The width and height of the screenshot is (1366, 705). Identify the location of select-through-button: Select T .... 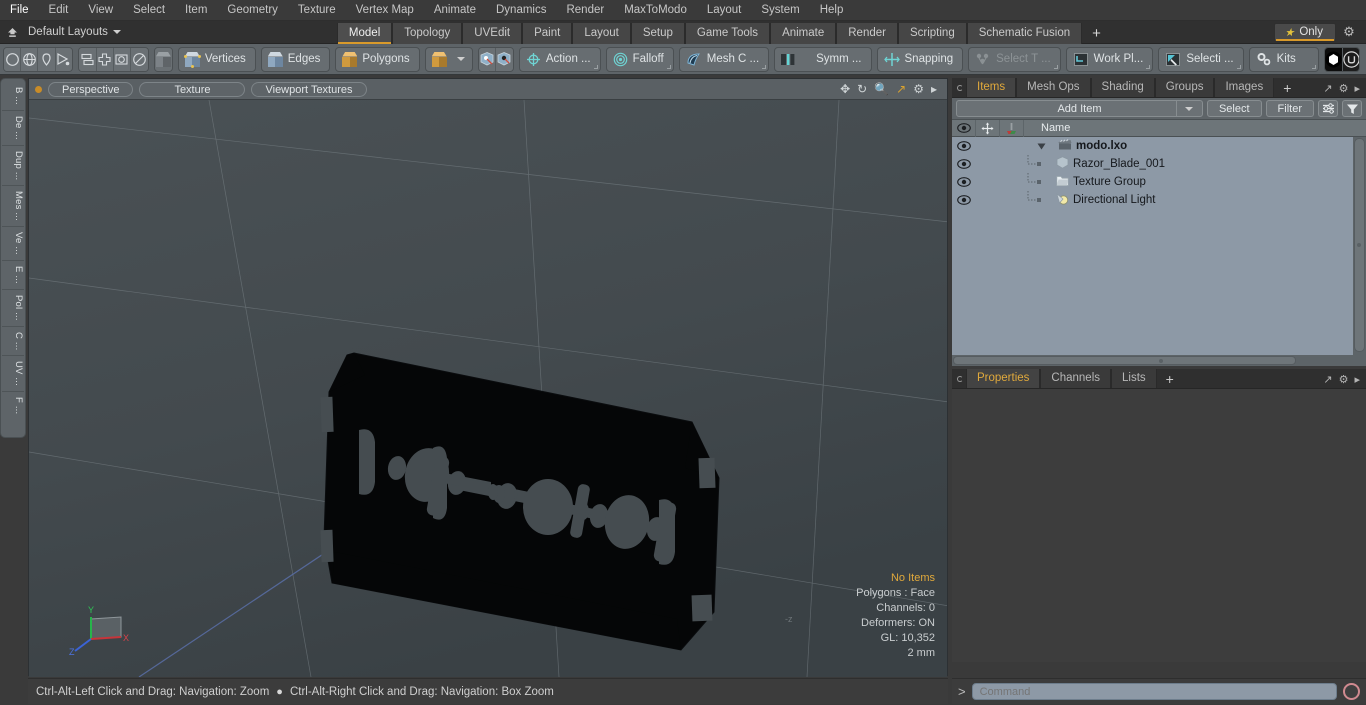
(1014, 59).